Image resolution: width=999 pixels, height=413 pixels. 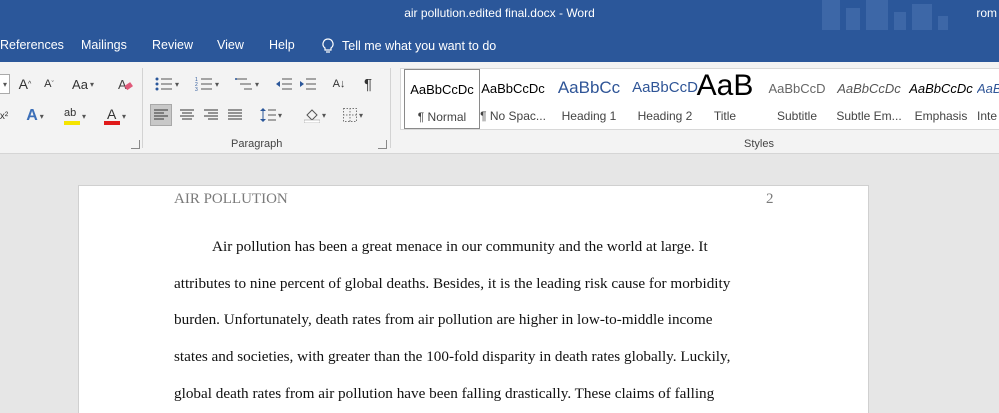 I want to click on svg-text: A, so click(x=122, y=84).